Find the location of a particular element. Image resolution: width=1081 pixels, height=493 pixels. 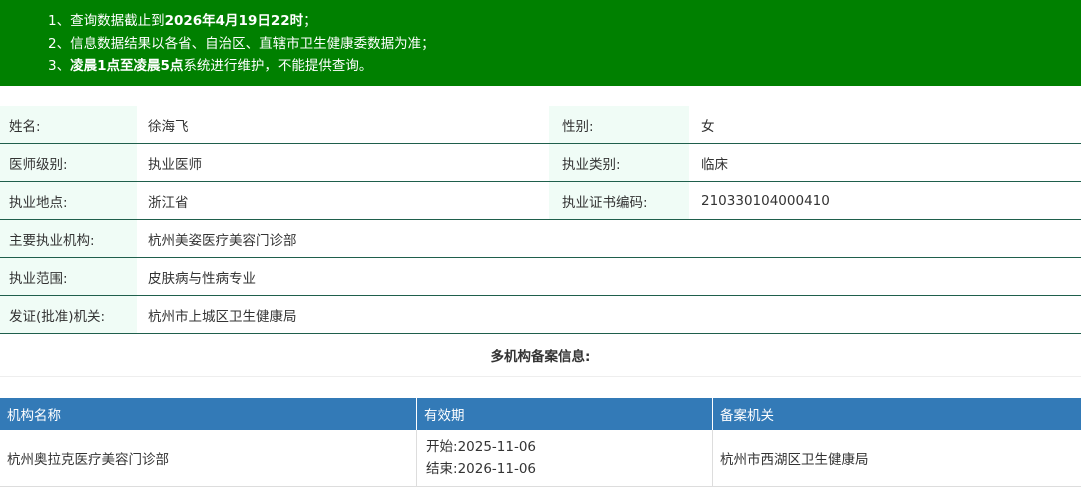

notice-line-1: 1、查询数据截止到2026年4月19日22时； is located at coordinates (182, 21).